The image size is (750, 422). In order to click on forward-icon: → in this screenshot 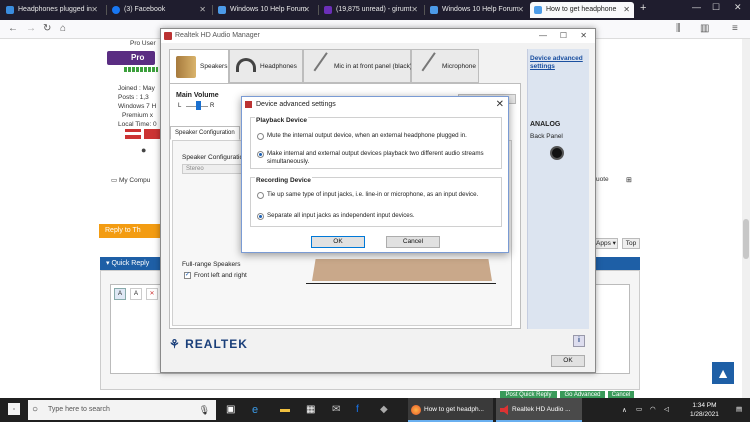, I will do `click(31, 29)`.